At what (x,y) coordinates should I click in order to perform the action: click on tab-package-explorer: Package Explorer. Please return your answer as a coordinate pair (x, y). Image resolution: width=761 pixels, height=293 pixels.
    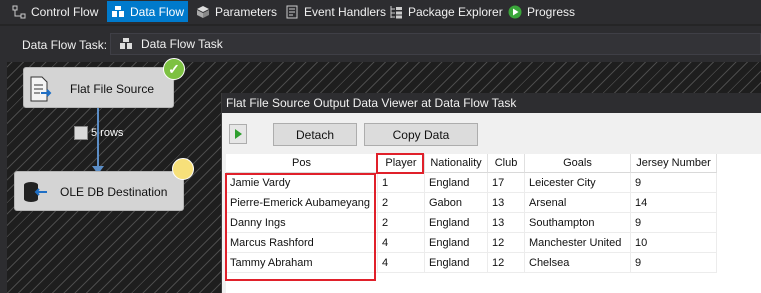
    Looking at the image, I should click on (446, 11).